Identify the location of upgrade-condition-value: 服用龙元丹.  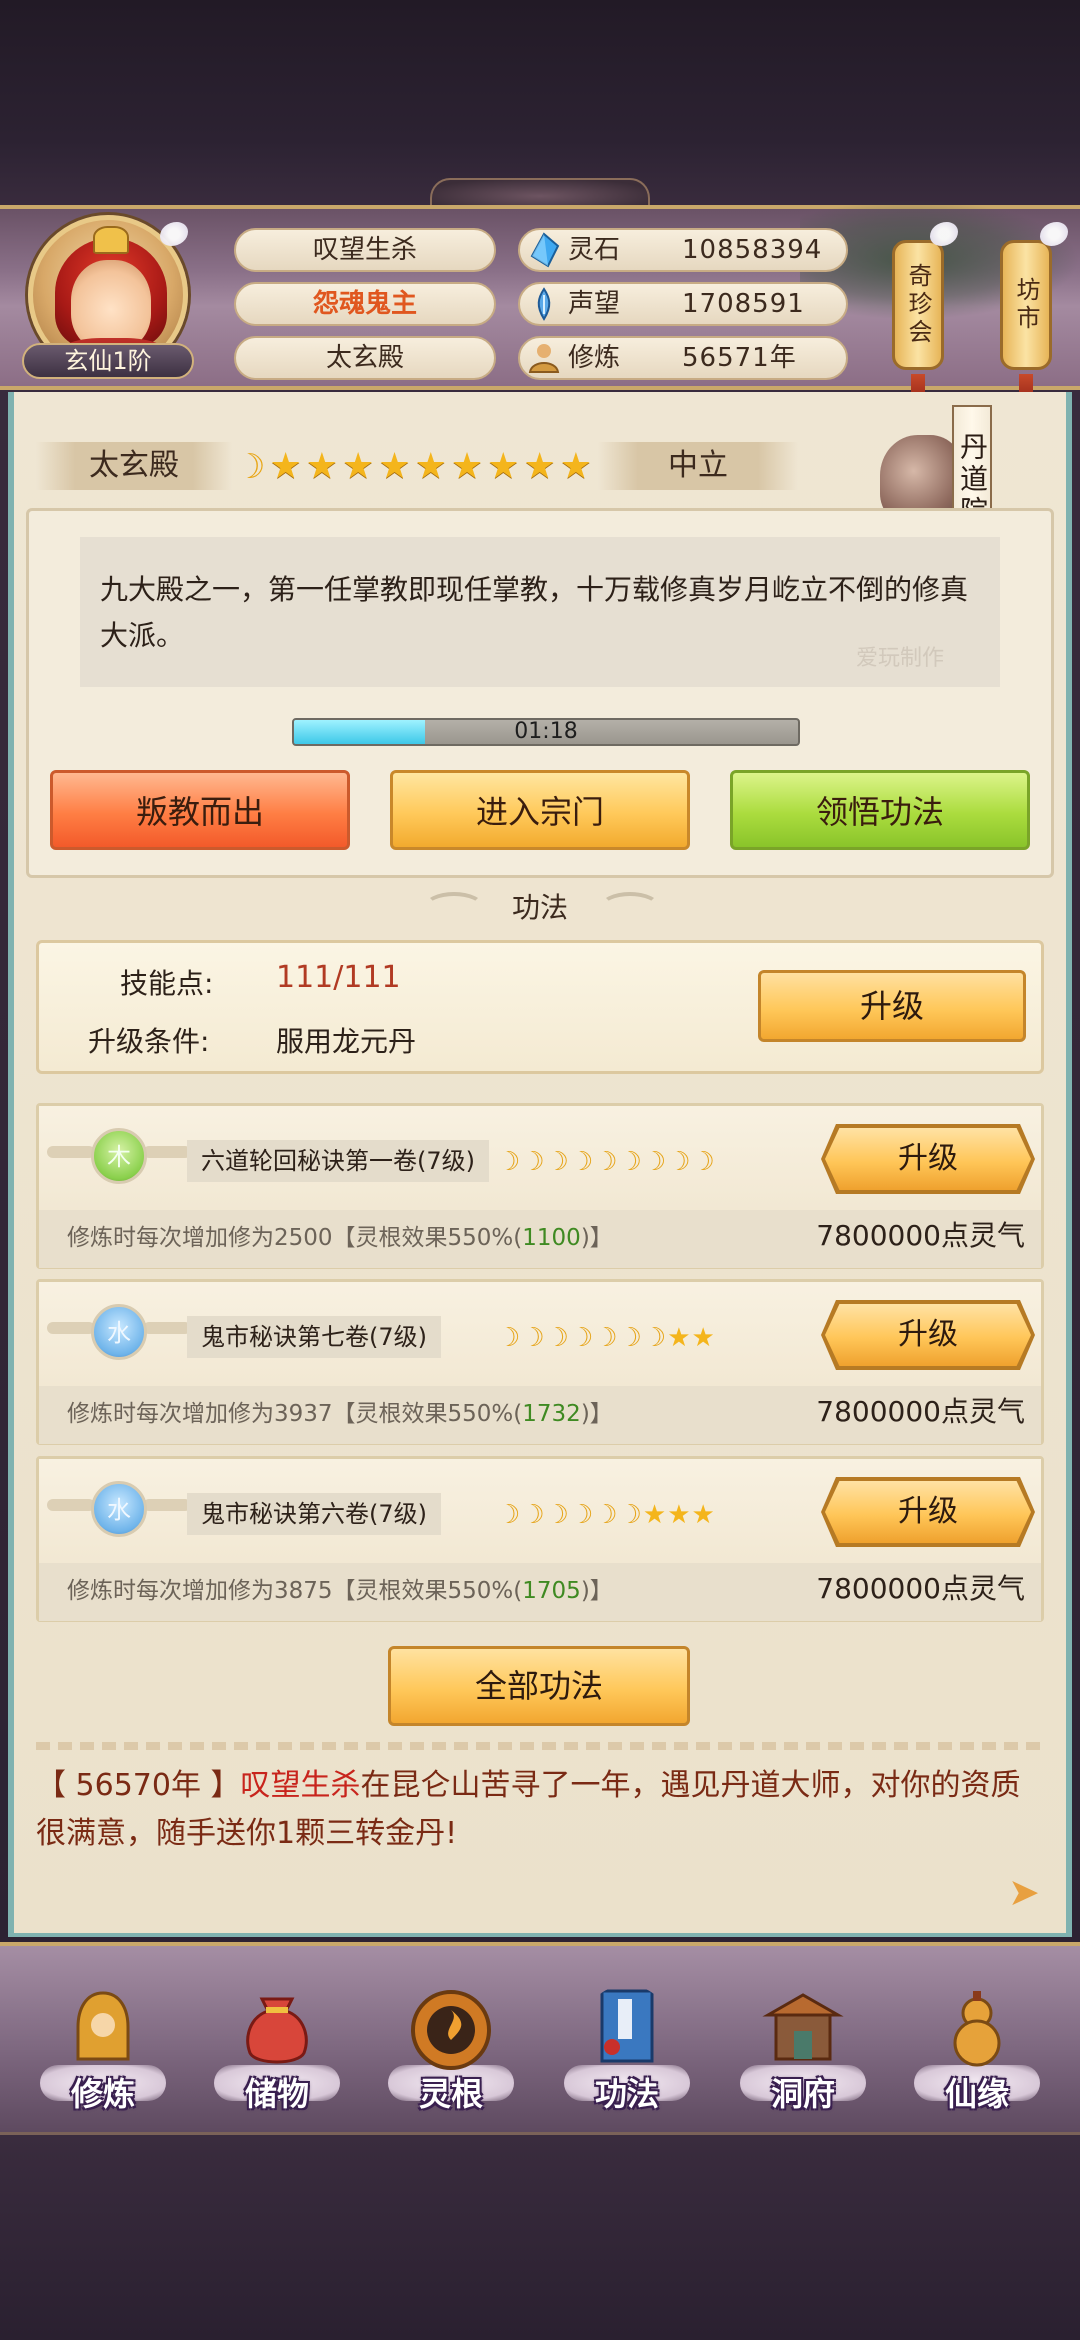
(346, 1041).